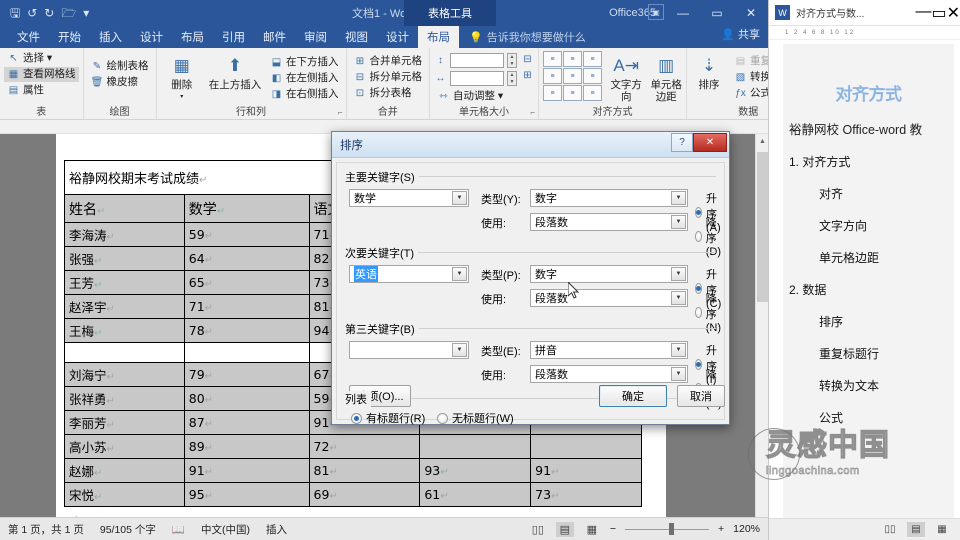 The height and width of the screenshot is (540, 960). I want to click on vertical-scroll-thumb, so click(762, 227).